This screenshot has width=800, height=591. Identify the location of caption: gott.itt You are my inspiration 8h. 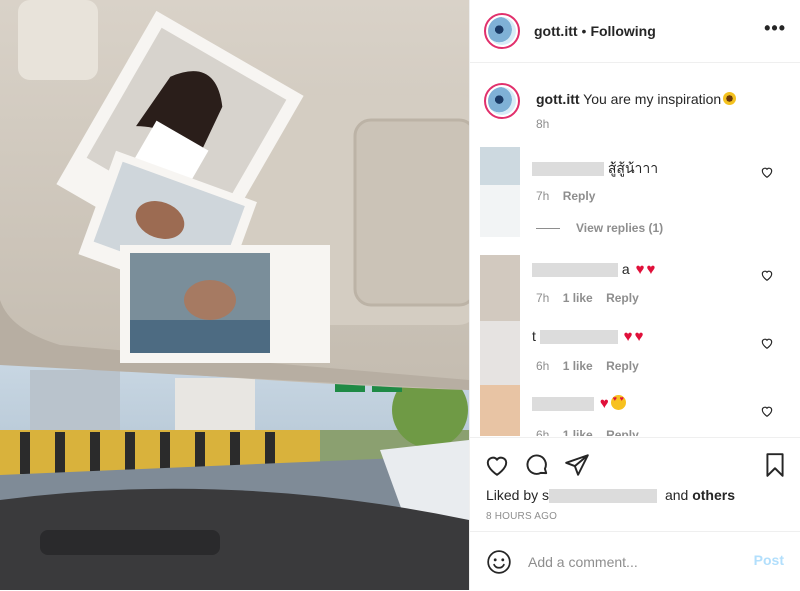
(635, 97).